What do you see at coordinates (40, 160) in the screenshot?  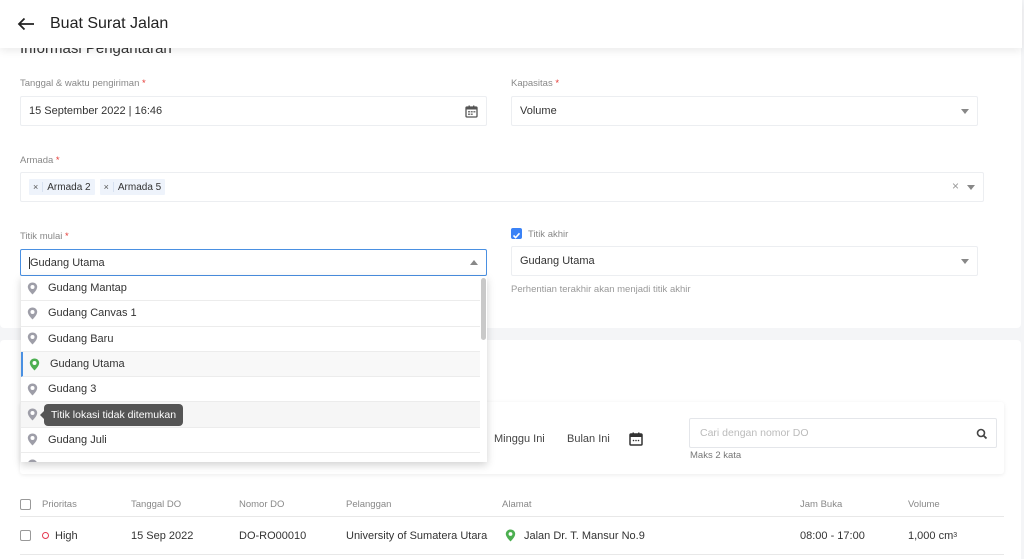 I see `armada-label: Armada *` at bounding box center [40, 160].